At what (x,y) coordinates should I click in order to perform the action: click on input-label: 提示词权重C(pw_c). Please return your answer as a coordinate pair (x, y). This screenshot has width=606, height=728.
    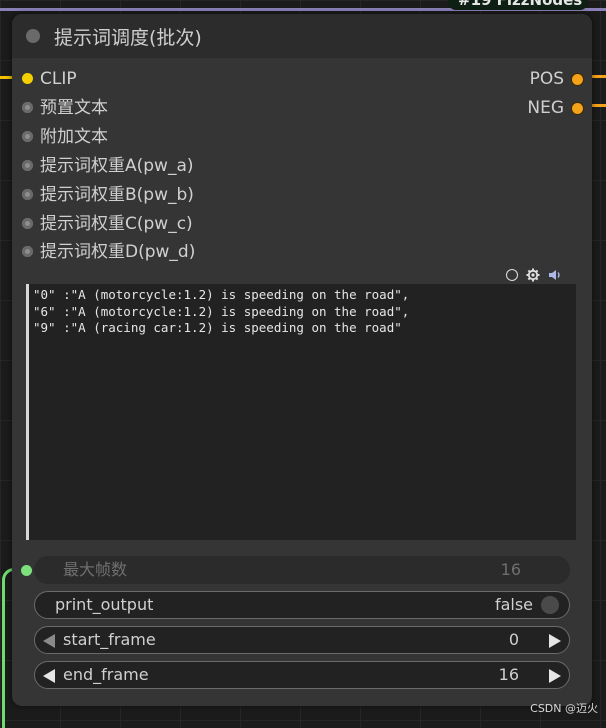
    Looking at the image, I should click on (116, 224).